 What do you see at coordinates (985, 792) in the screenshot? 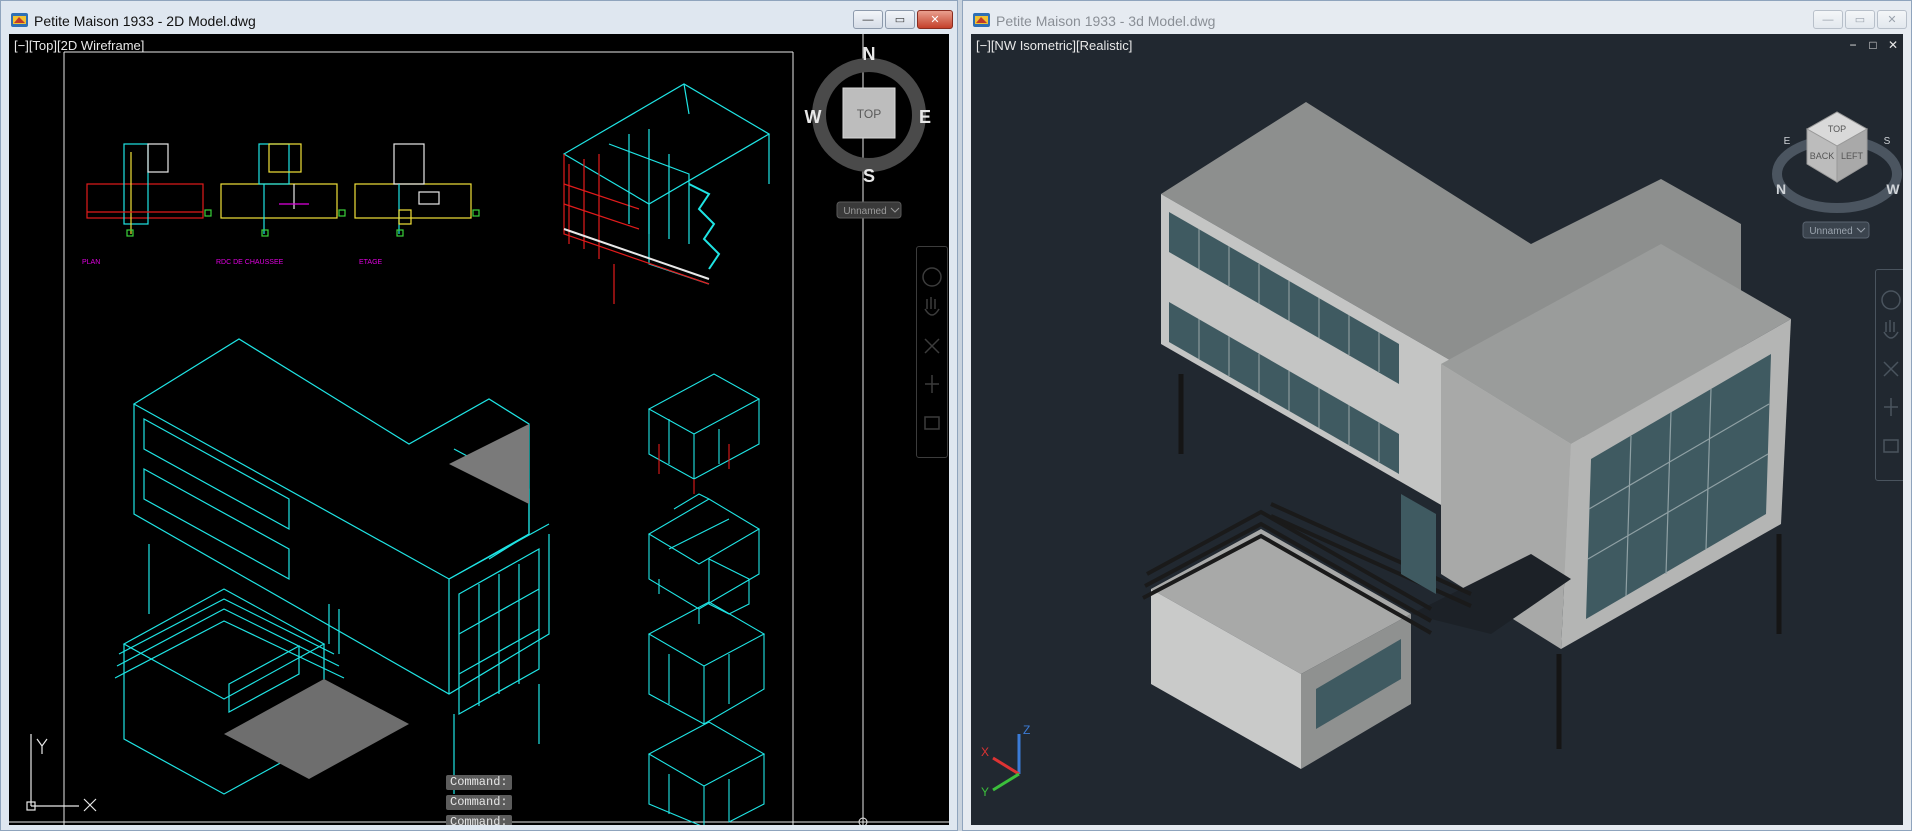
I see `ucs-y-label: Y` at bounding box center [985, 792].